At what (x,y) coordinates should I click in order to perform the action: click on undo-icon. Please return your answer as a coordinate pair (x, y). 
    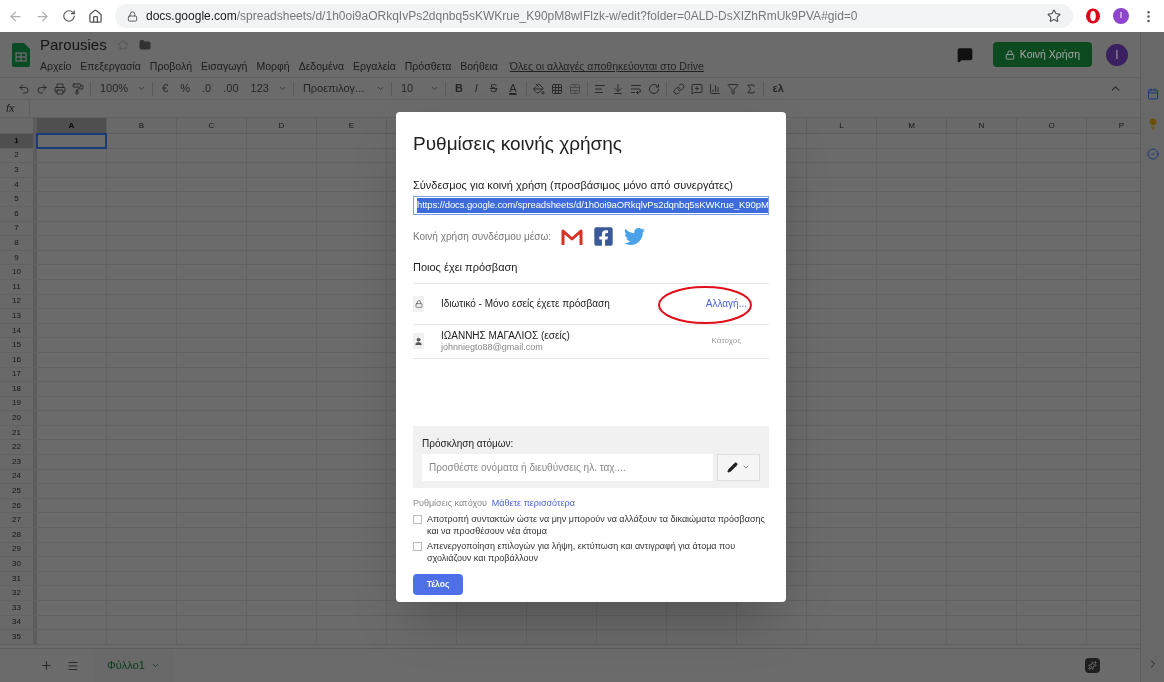
    Looking at the image, I should click on (24, 88).